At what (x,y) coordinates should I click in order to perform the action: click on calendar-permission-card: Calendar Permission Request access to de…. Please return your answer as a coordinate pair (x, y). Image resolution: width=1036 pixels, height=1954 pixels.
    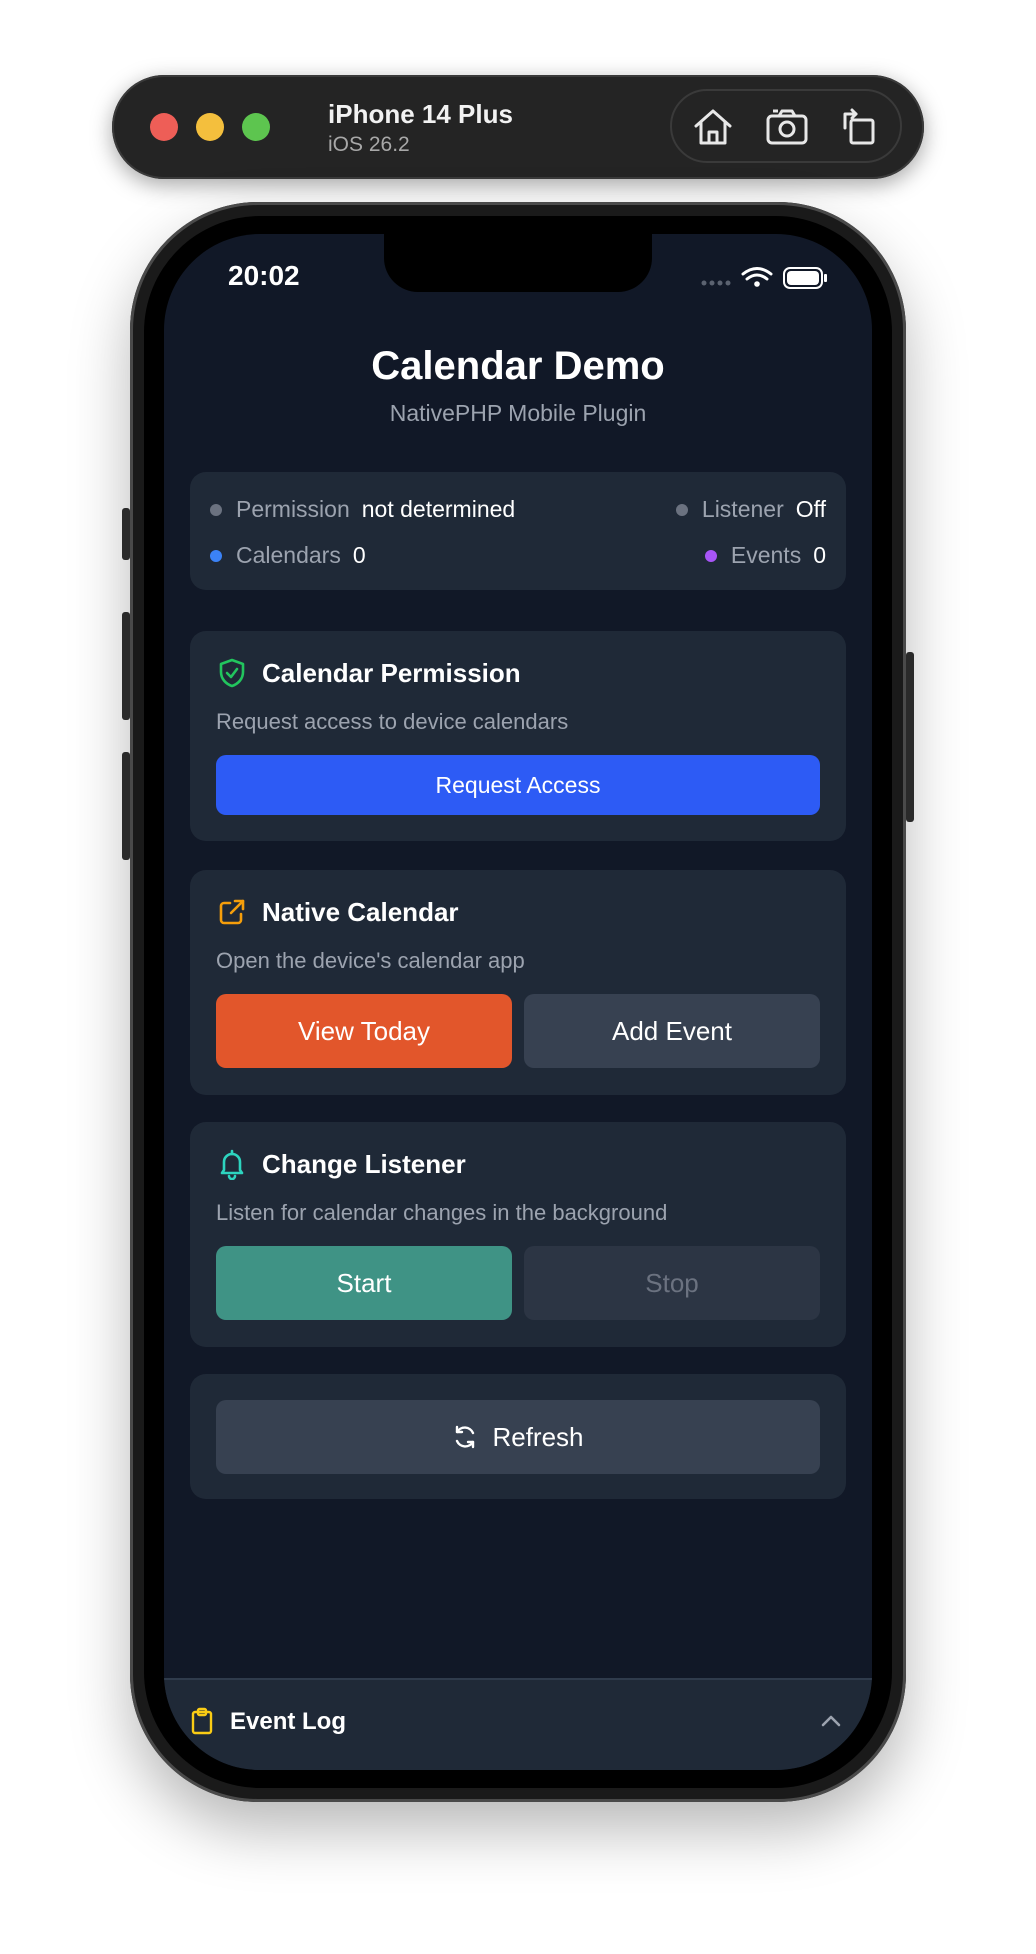
    Looking at the image, I should click on (518, 736).